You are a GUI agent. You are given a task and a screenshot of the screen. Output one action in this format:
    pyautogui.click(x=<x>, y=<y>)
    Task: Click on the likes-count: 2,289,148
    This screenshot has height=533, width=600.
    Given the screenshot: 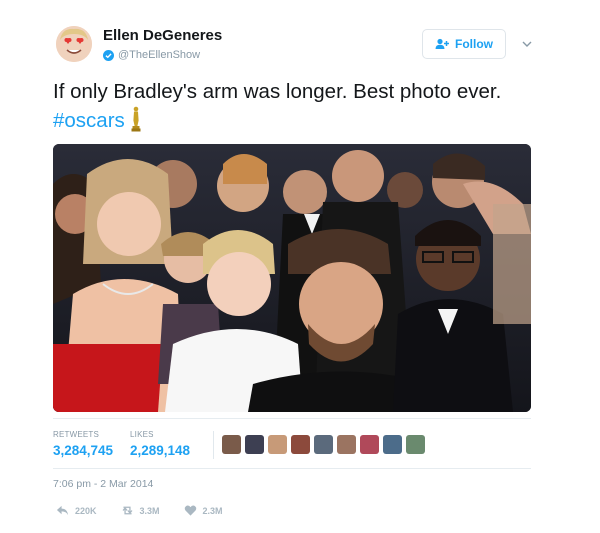 What is the action you would take?
    pyautogui.click(x=160, y=450)
    